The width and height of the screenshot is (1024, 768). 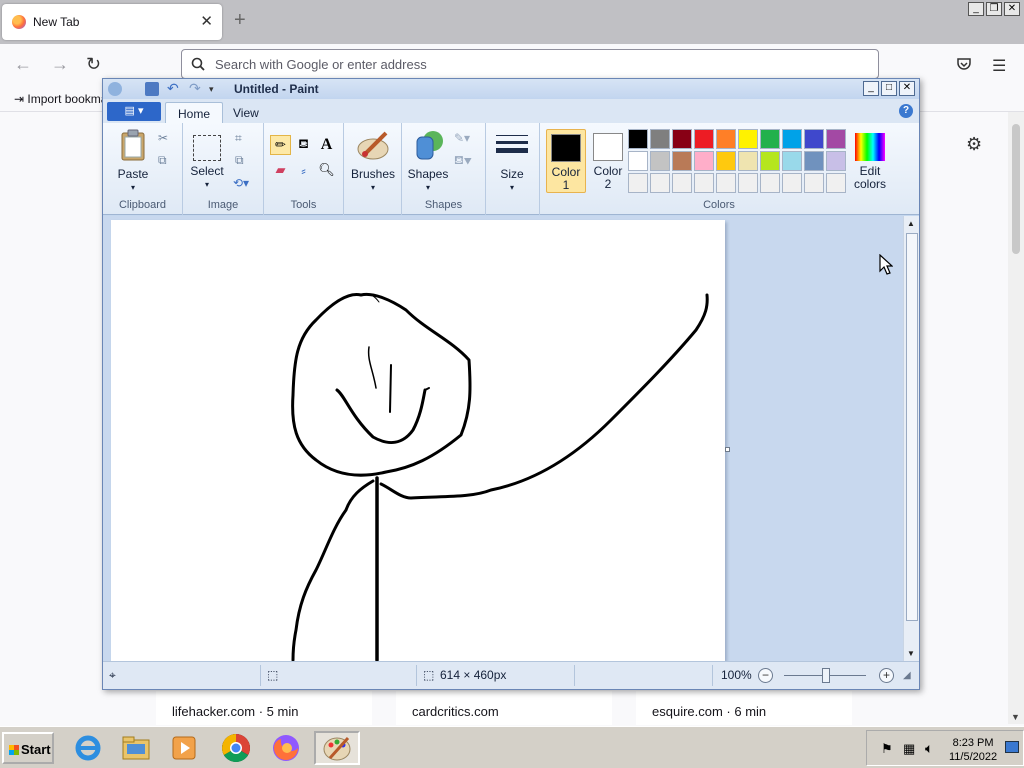 What do you see at coordinates (1016, 418) in the screenshot?
I see `browser-scrollbar: ▼` at bounding box center [1016, 418].